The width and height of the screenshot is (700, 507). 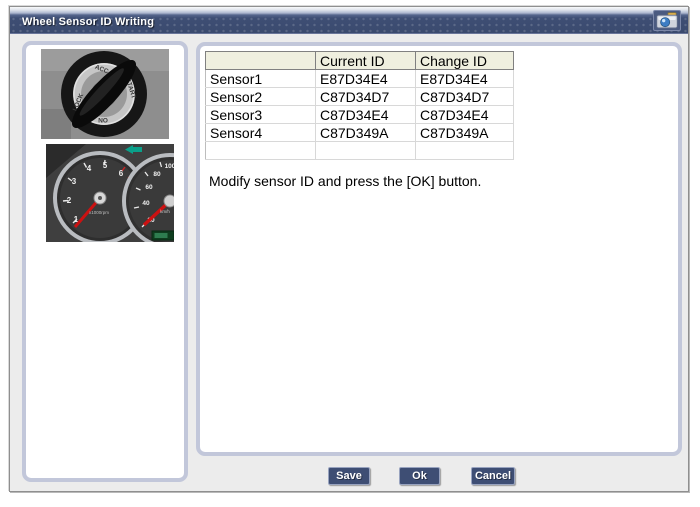 I want to click on table-row: Sensor3 C87D34E4 C87D34E4, so click(x=359, y=114).